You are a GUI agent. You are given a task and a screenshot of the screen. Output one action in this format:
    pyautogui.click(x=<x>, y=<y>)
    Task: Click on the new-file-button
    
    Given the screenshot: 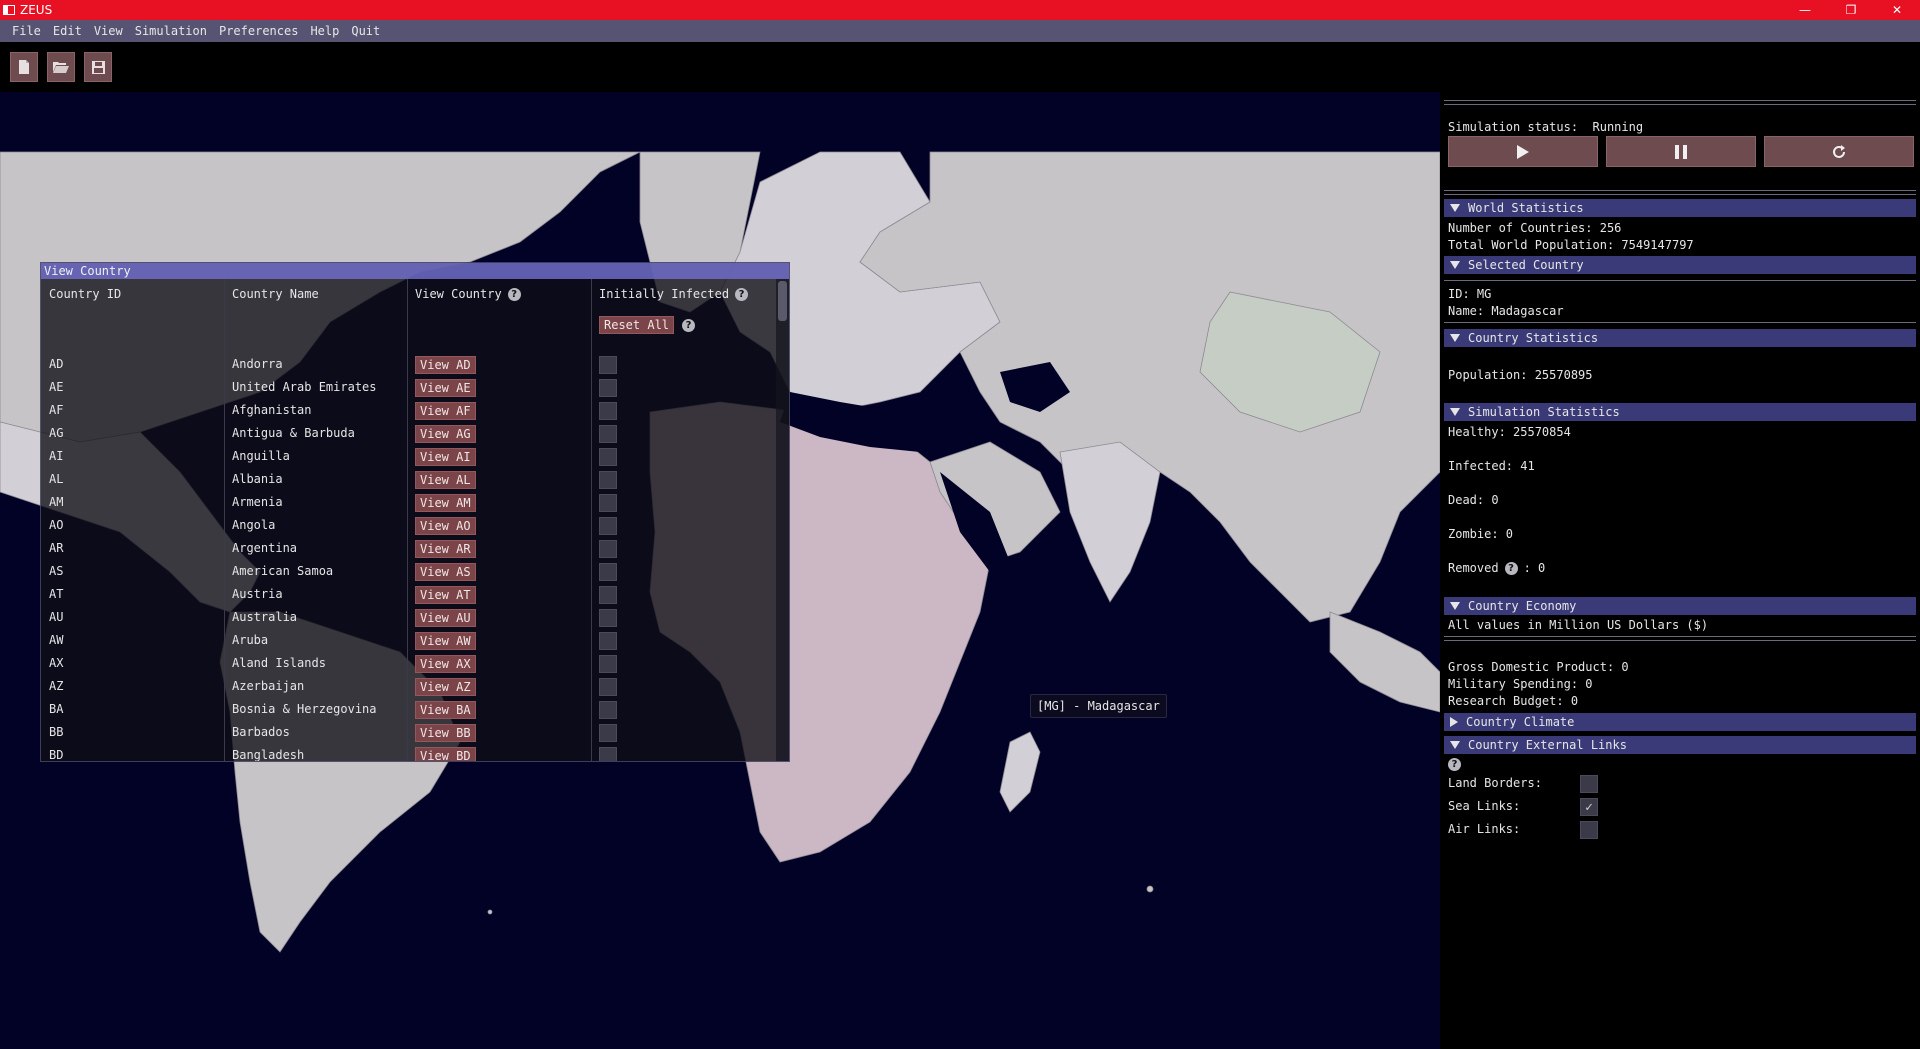 What is the action you would take?
    pyautogui.click(x=24, y=67)
    